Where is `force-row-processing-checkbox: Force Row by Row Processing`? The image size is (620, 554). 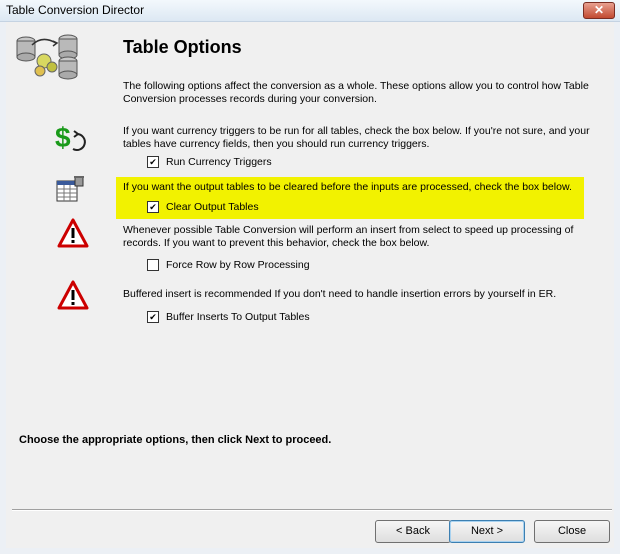
force-row-processing-checkbox: Force Row by Row Processing is located at coordinates (228, 265).